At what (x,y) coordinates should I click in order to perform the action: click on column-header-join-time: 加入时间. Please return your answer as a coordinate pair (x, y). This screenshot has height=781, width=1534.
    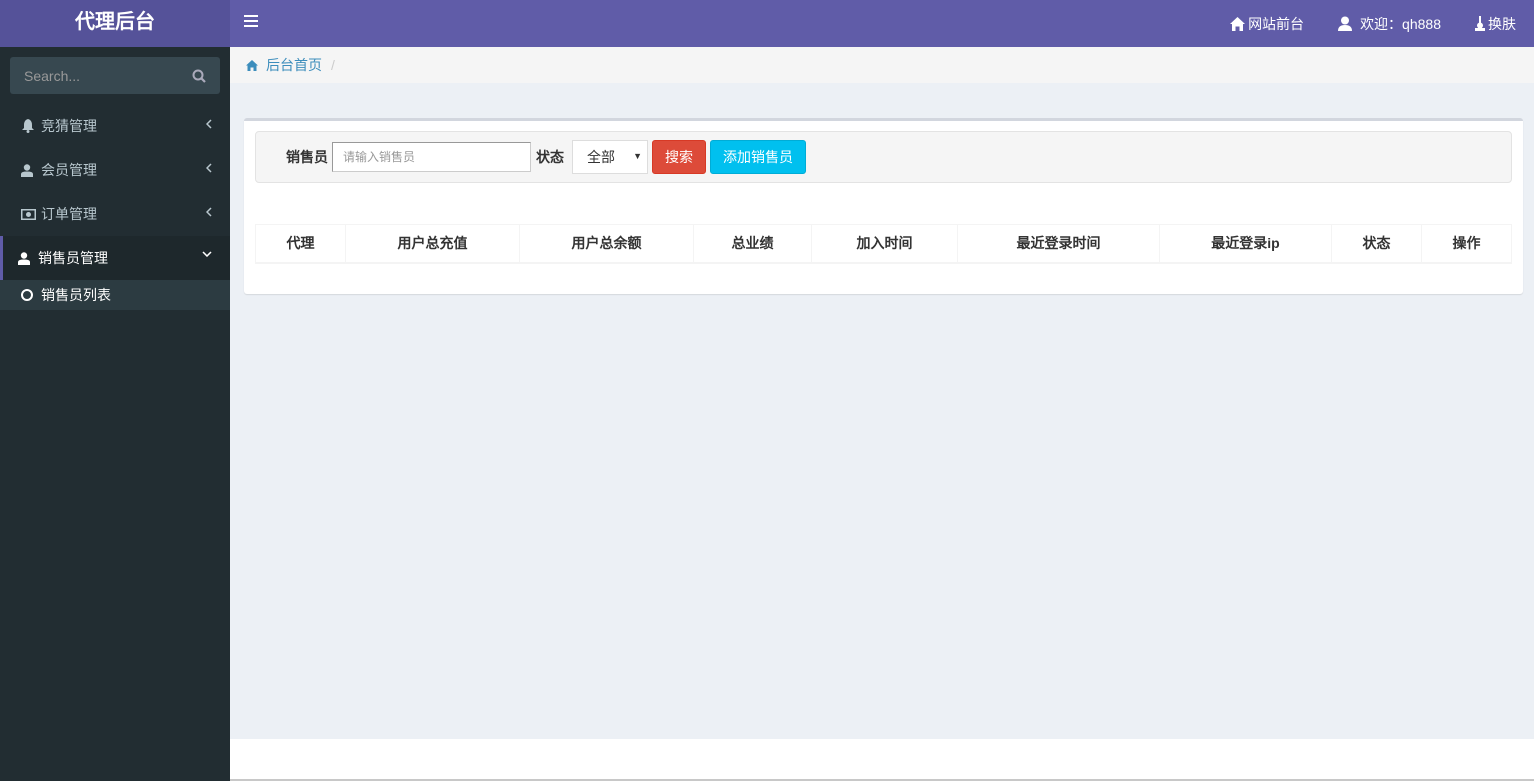
    Looking at the image, I should click on (884, 244).